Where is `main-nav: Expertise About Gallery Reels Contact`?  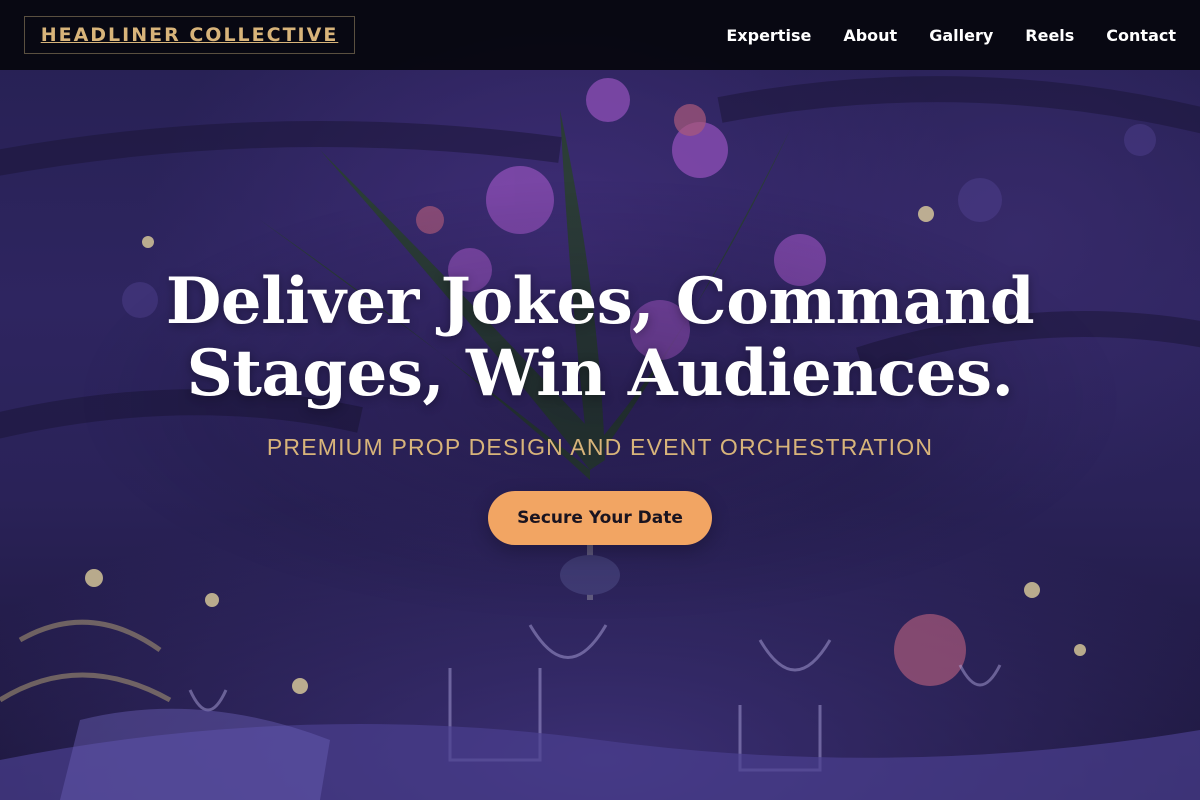
main-nav: Expertise About Gallery Reels Contact is located at coordinates (951, 35).